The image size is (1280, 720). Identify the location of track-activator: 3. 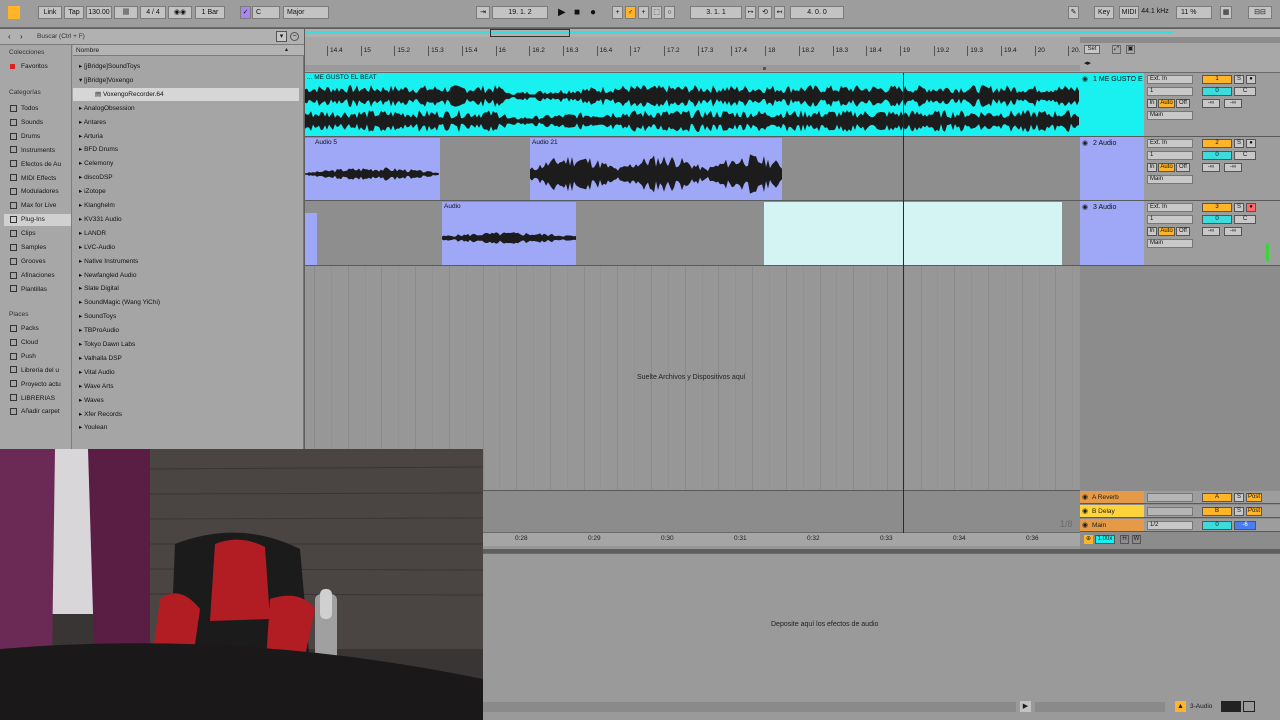
(1217, 207).